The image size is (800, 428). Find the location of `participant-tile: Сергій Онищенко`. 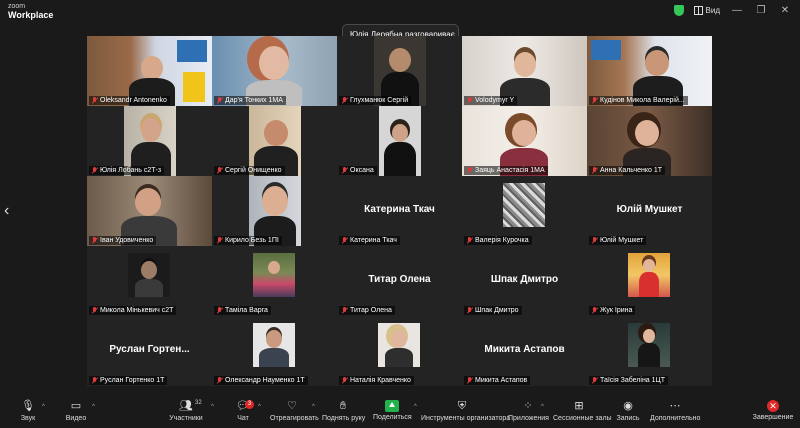

participant-tile: Сергій Онищенко is located at coordinates (274, 141).